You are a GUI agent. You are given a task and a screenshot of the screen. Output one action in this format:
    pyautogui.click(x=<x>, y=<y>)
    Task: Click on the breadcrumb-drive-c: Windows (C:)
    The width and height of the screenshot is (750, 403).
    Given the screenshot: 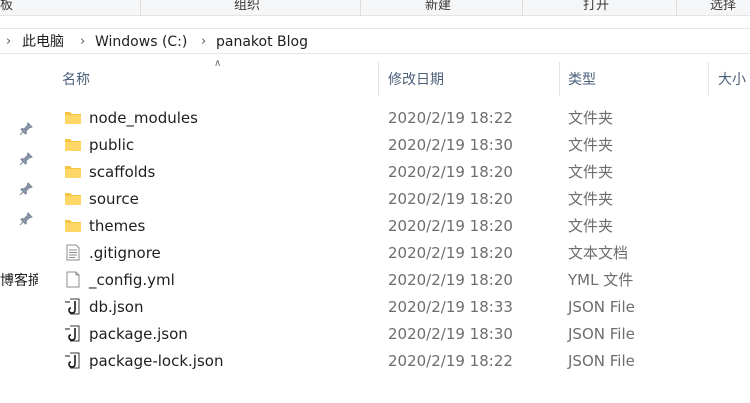 What is the action you would take?
    pyautogui.click(x=141, y=42)
    